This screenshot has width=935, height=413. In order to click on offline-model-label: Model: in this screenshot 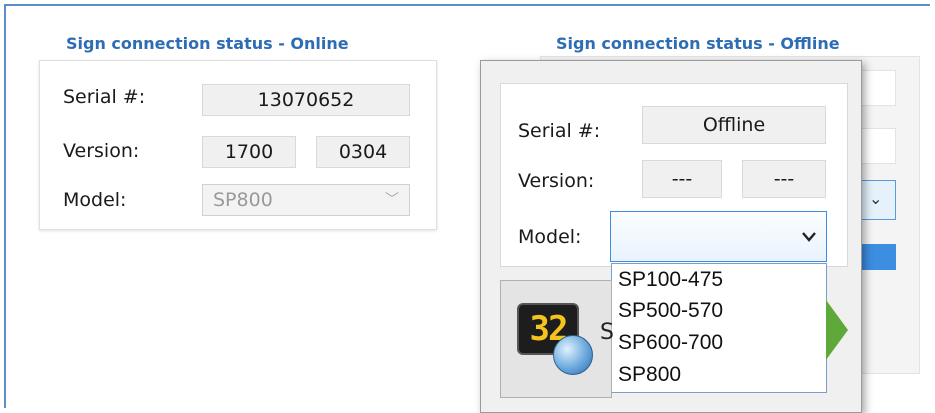, I will do `click(550, 237)`.